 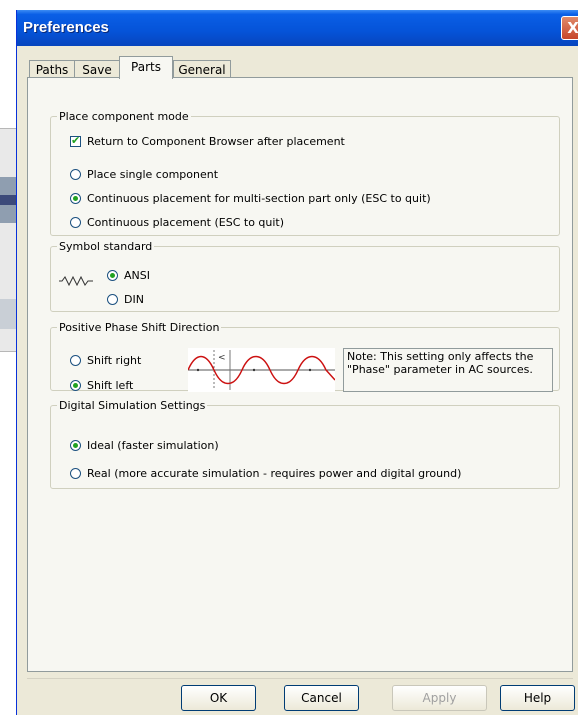 What do you see at coordinates (305, 276) in the screenshot?
I see `symbol-standard-group: Symbol standard ANSI DIN` at bounding box center [305, 276].